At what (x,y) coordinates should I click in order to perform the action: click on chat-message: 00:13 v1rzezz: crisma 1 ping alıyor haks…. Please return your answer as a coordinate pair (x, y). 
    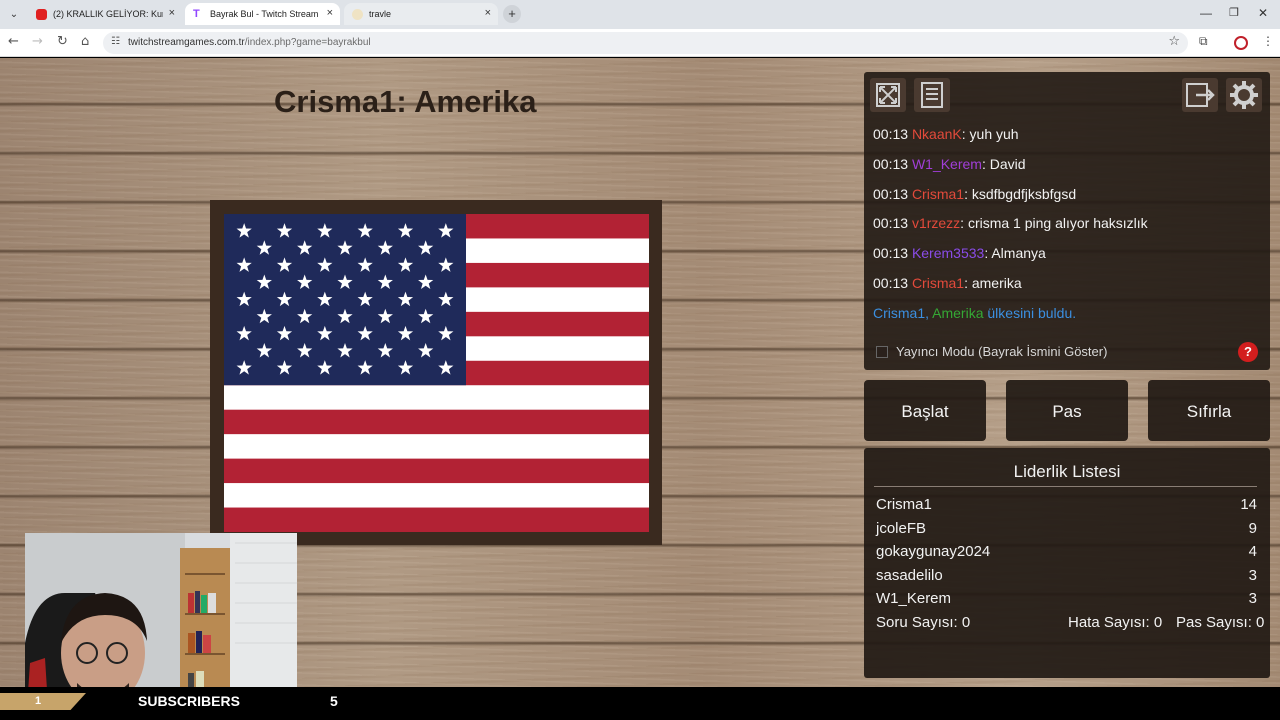
    Looking at the image, I should click on (1010, 223).